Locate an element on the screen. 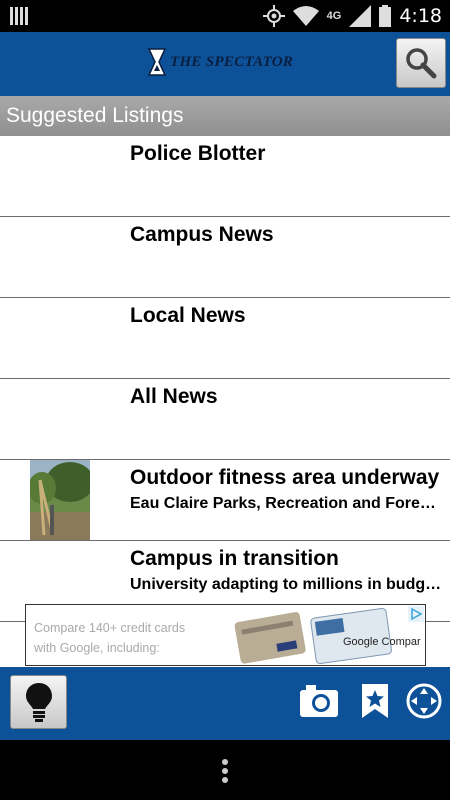 This screenshot has height=800, width=450. credit-cards-image: Google Compare is located at coordinates (327, 636).